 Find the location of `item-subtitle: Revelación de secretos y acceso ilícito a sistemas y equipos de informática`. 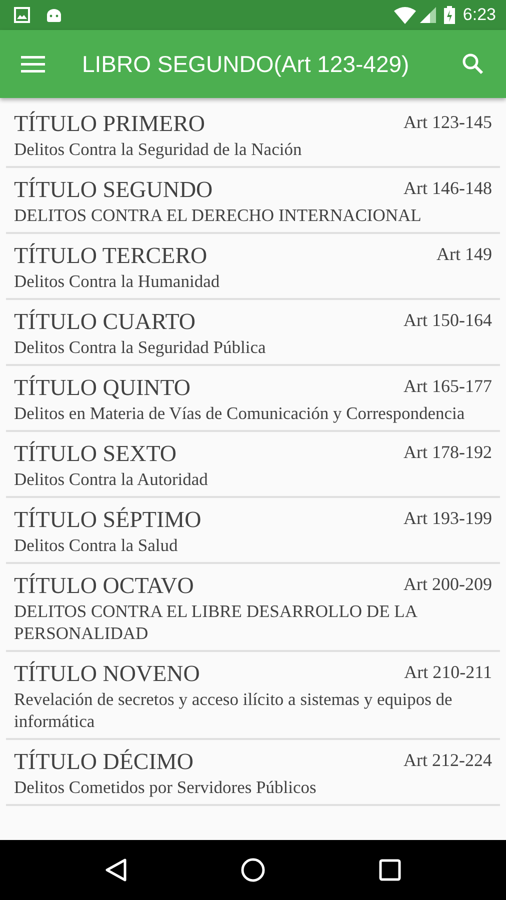

item-subtitle: Revelación de secretos y acceso ilícito a sistemas y equipos de informática is located at coordinates (234, 710).